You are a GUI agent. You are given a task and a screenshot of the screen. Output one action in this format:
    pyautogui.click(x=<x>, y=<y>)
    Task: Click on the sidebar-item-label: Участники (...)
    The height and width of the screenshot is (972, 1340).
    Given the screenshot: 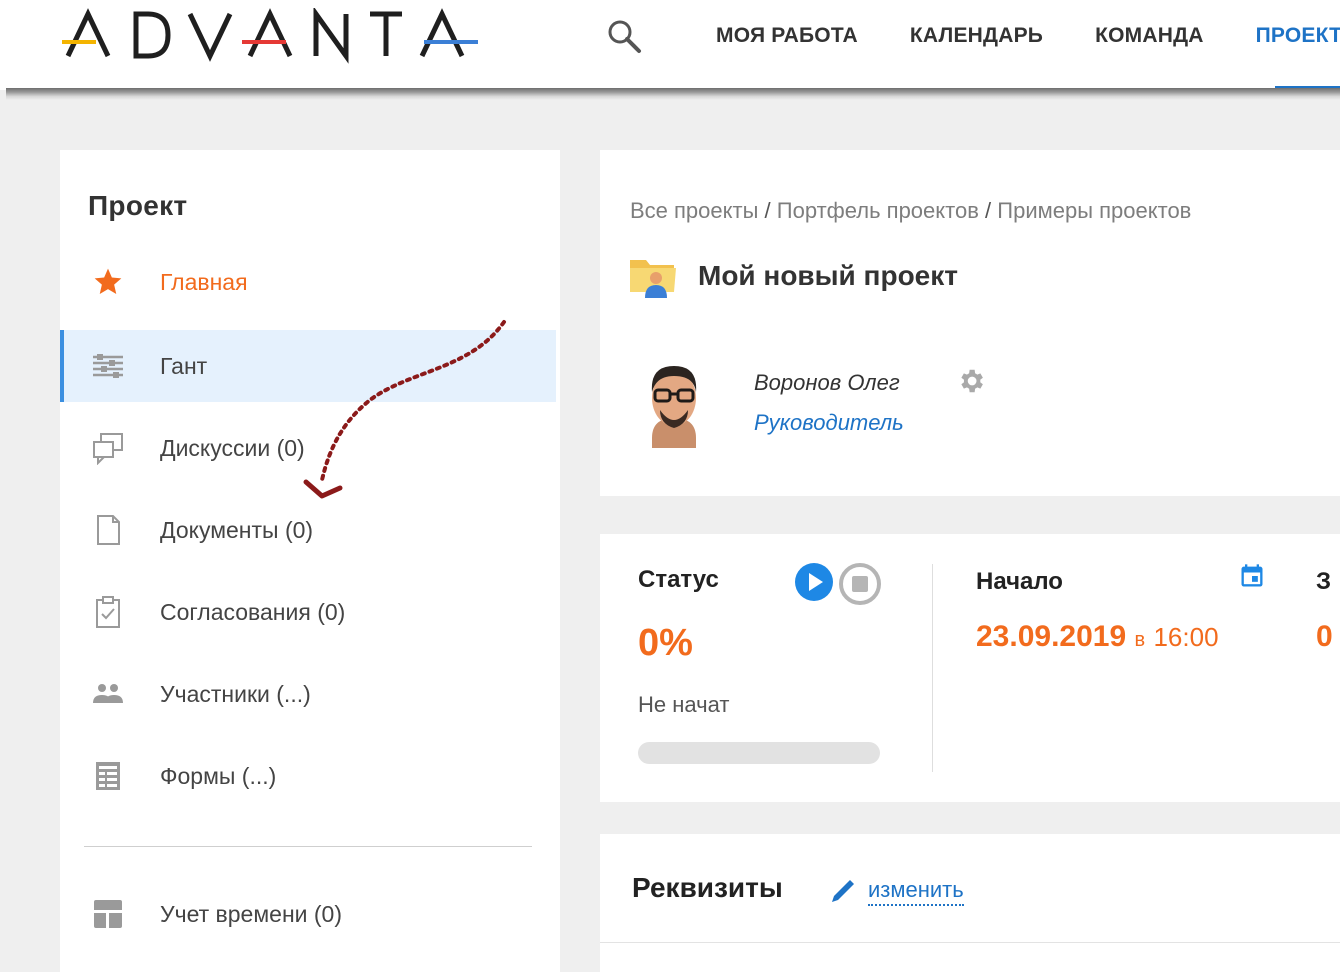 What is the action you would take?
    pyautogui.click(x=235, y=693)
    